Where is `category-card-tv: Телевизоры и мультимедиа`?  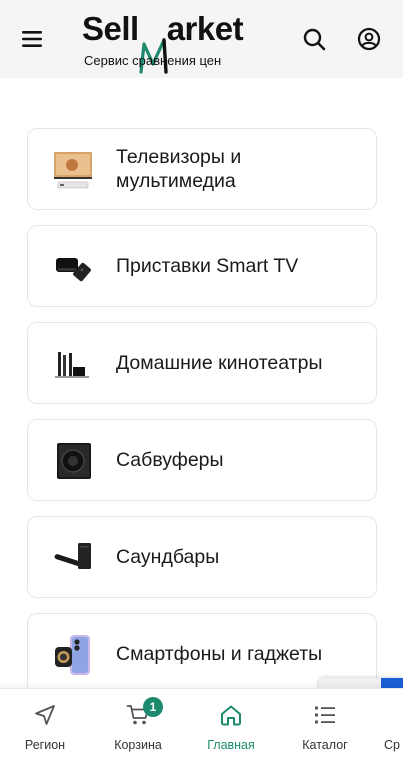 category-card-tv: Телевизоры и мультимедиа is located at coordinates (202, 169).